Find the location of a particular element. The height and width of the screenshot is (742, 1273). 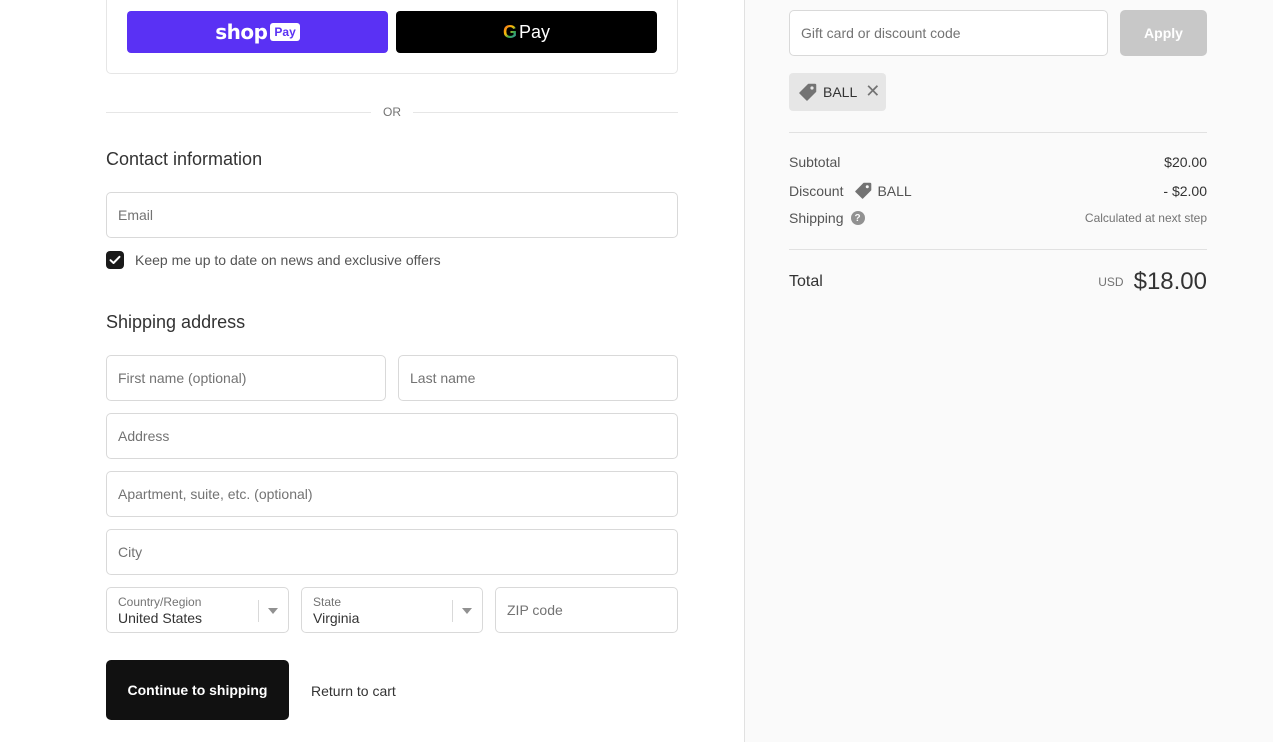

email-field is located at coordinates (392, 215).